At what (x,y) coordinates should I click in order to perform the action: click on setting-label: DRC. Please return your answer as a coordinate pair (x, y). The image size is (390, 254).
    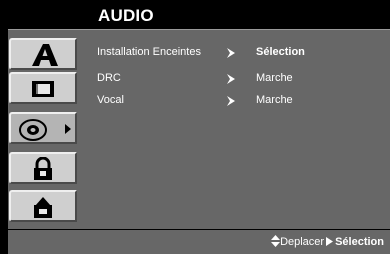
    Looking at the image, I should click on (109, 78).